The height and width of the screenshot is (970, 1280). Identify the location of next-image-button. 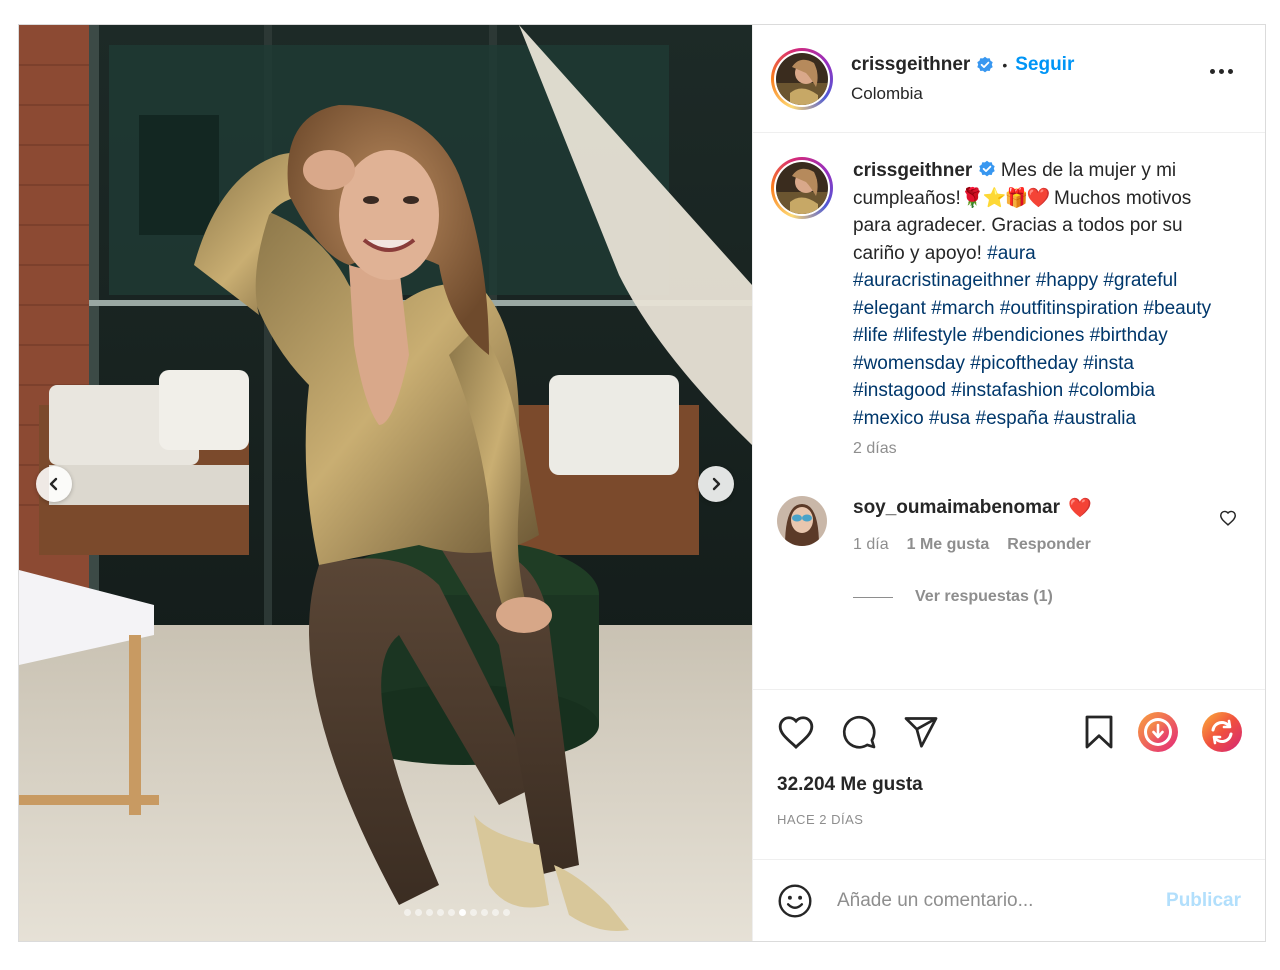
(716, 484).